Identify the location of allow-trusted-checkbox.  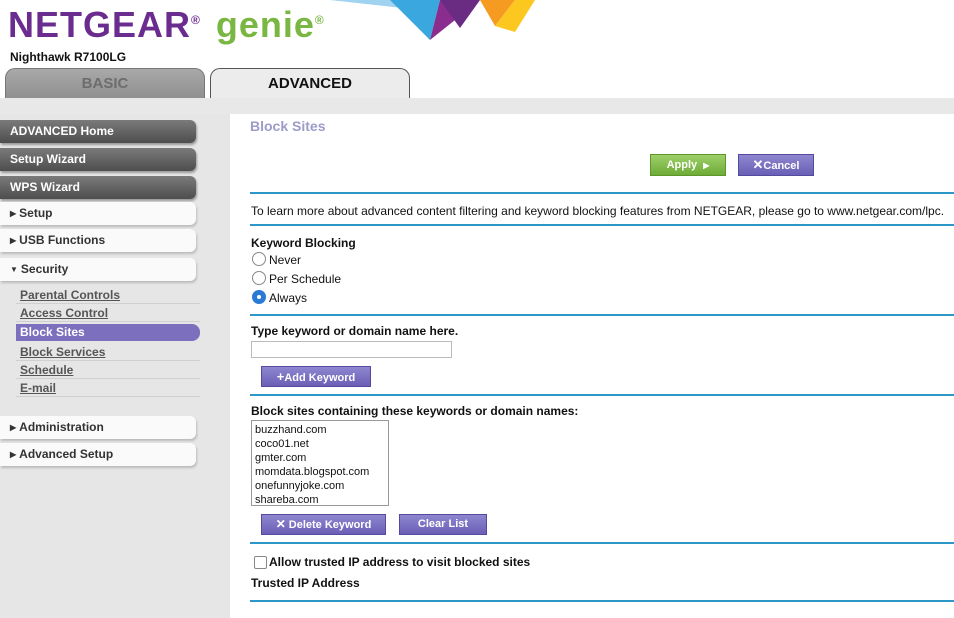
(260, 562).